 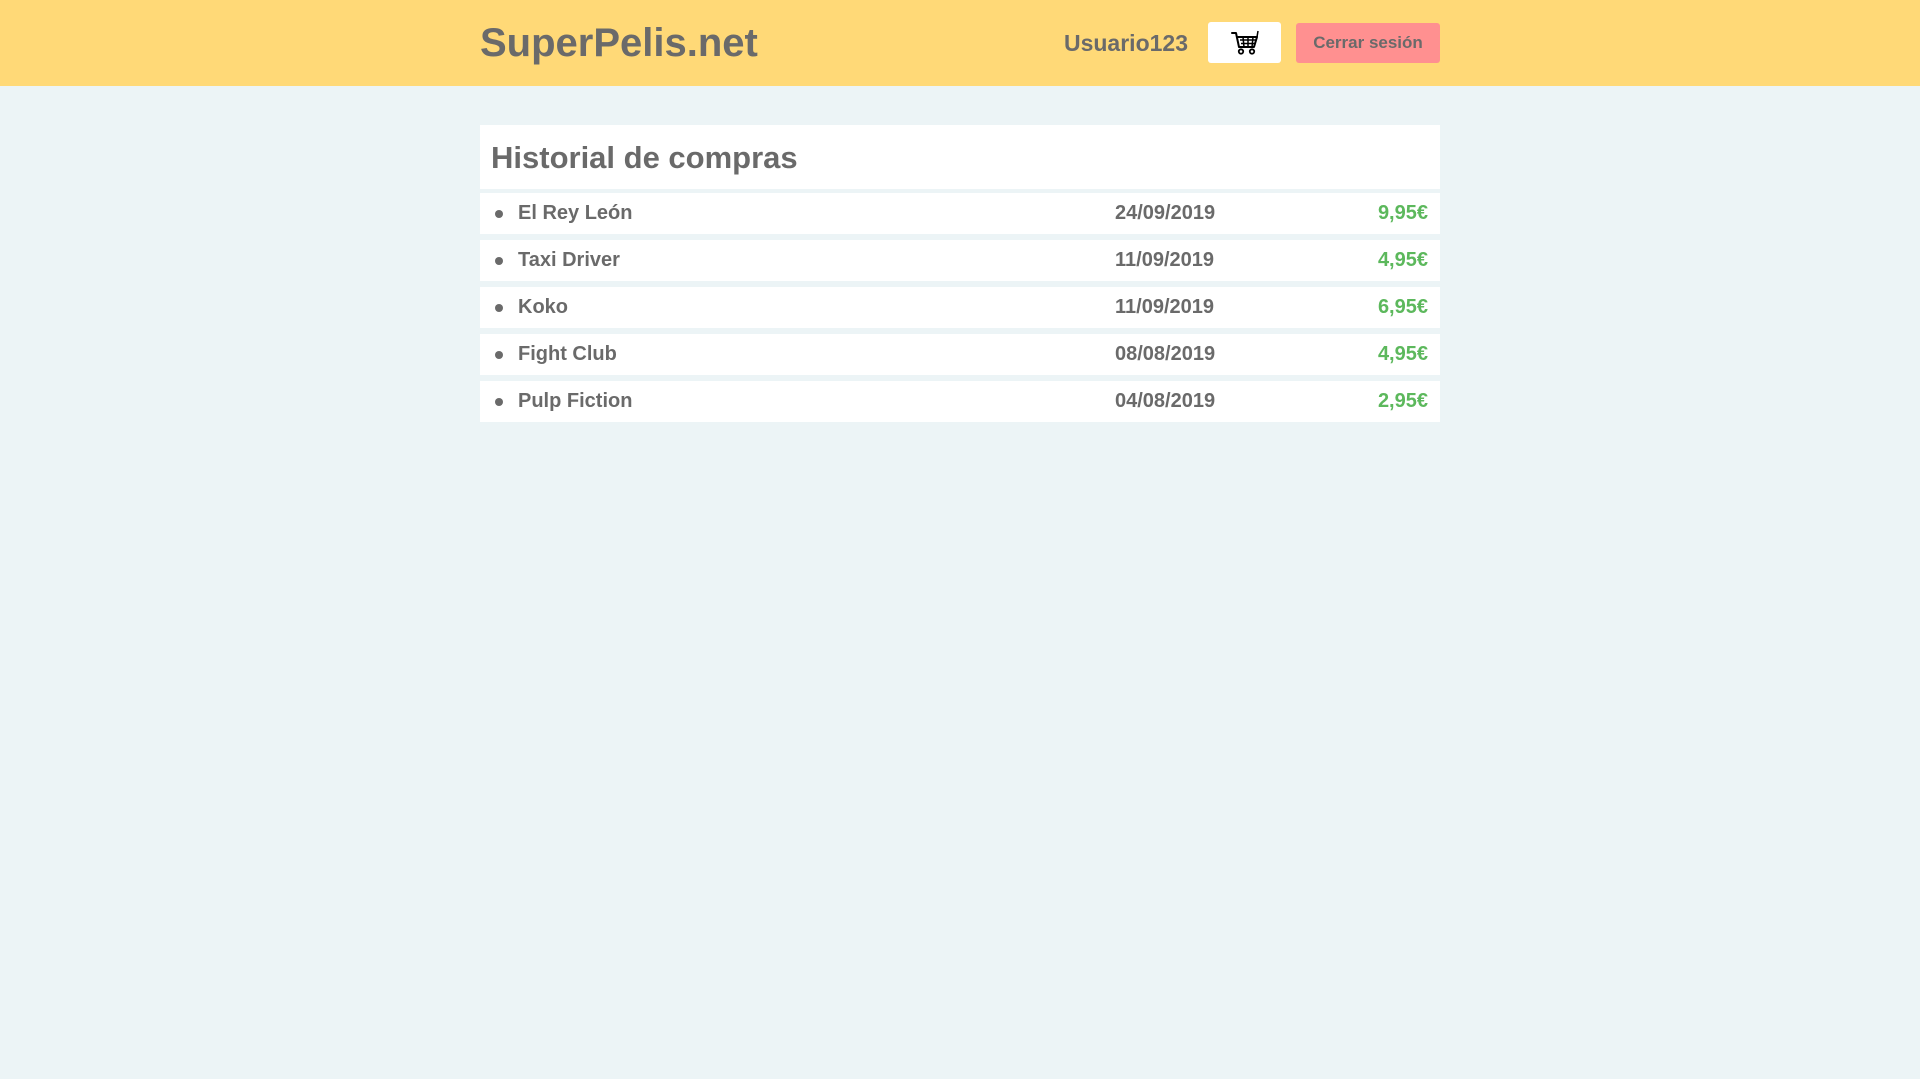 I want to click on purchase-history-header: Historial de compras, so click(x=960, y=157).